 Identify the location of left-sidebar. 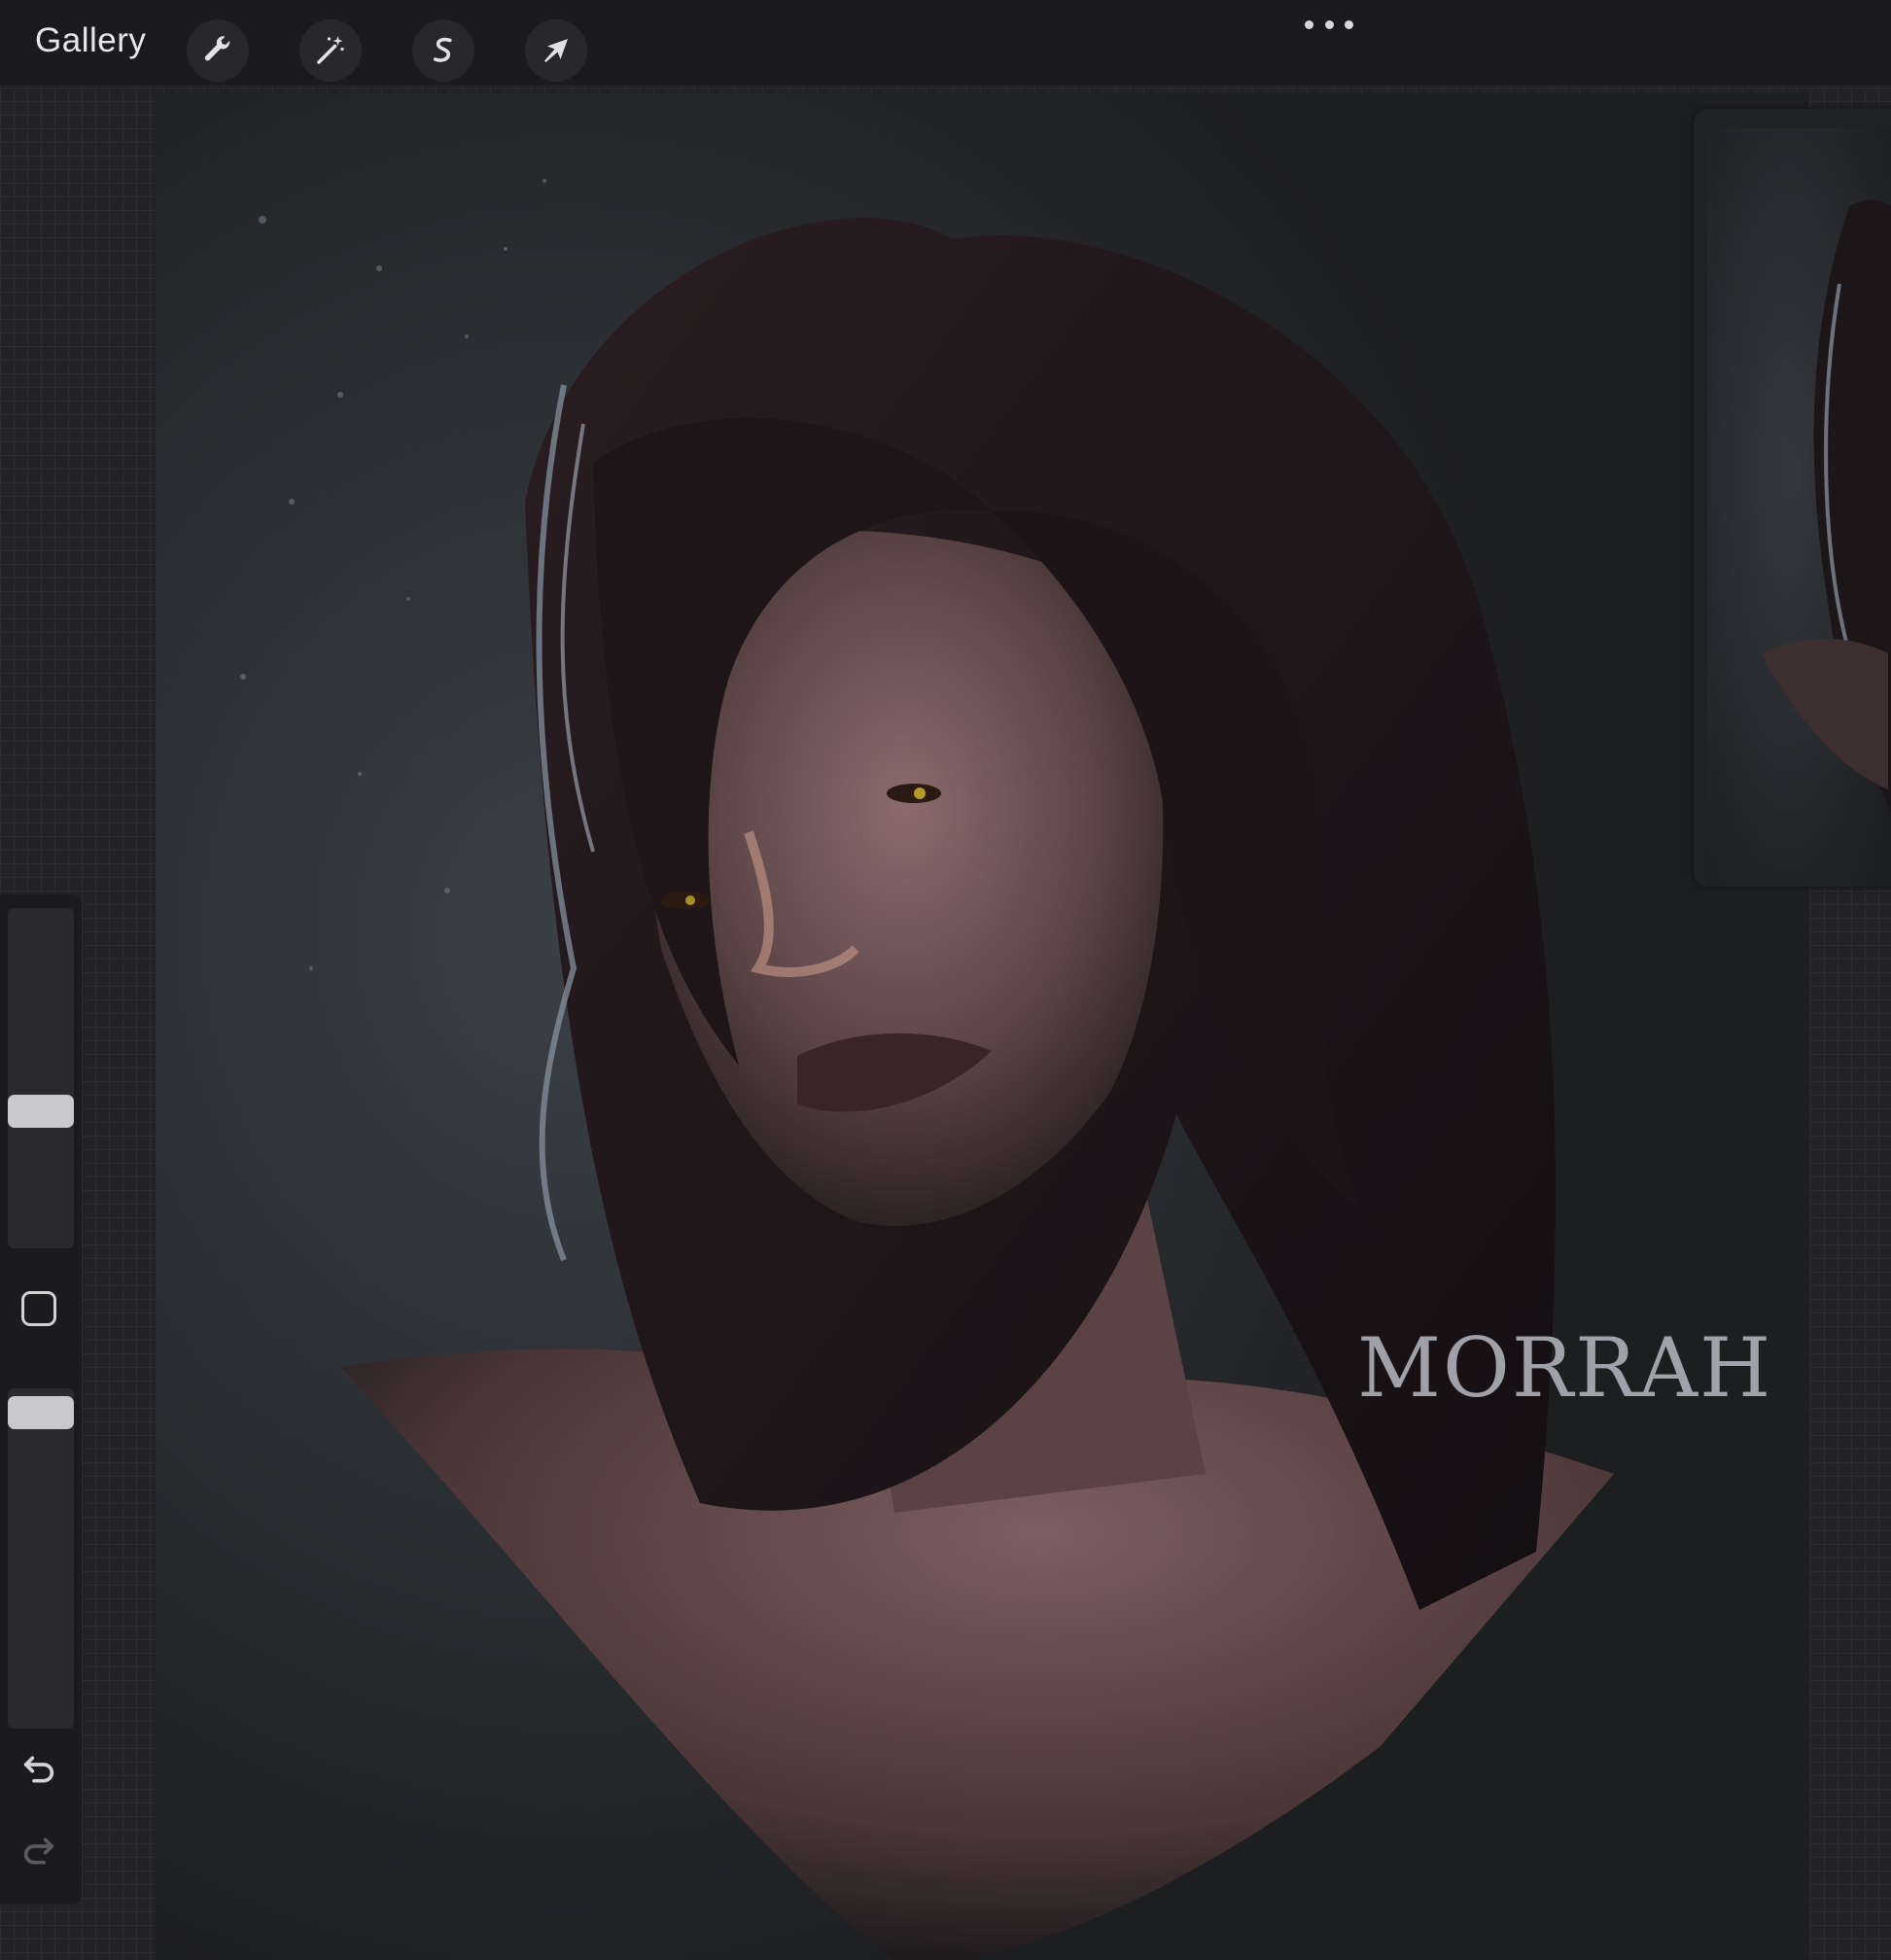
(41, 1399).